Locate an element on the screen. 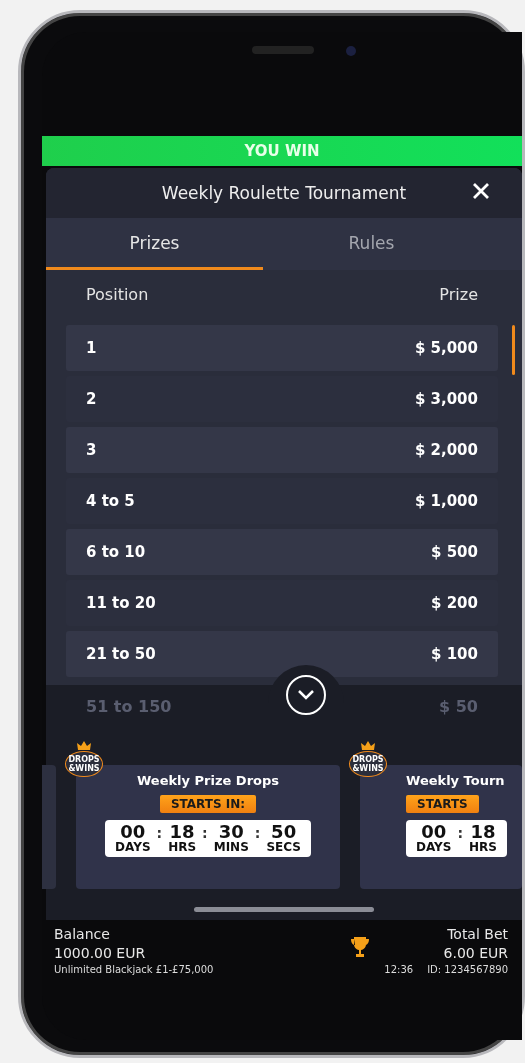 The height and width of the screenshot is (1063, 525). timer-unit: SECS is located at coordinates (283, 847).